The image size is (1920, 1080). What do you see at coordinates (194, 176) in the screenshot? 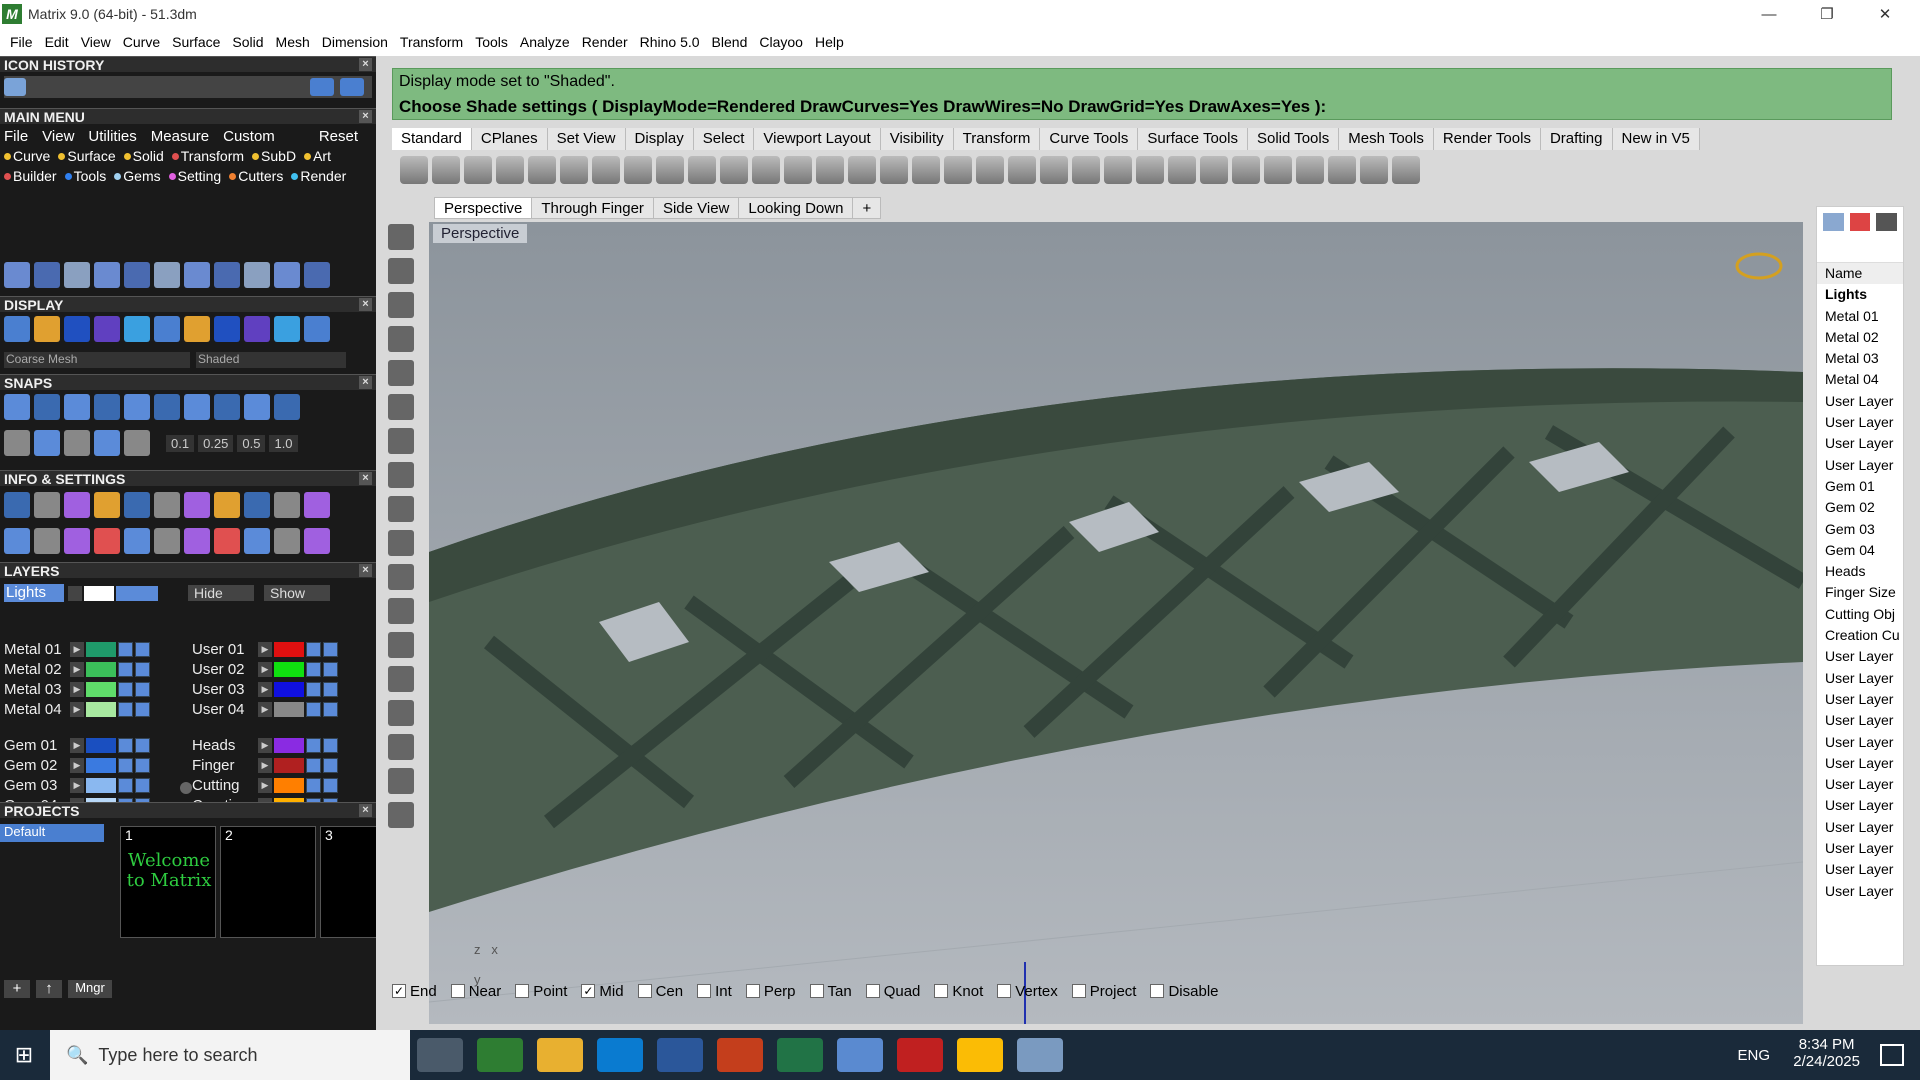
I see `main-menu-setting: Setting` at bounding box center [194, 176].